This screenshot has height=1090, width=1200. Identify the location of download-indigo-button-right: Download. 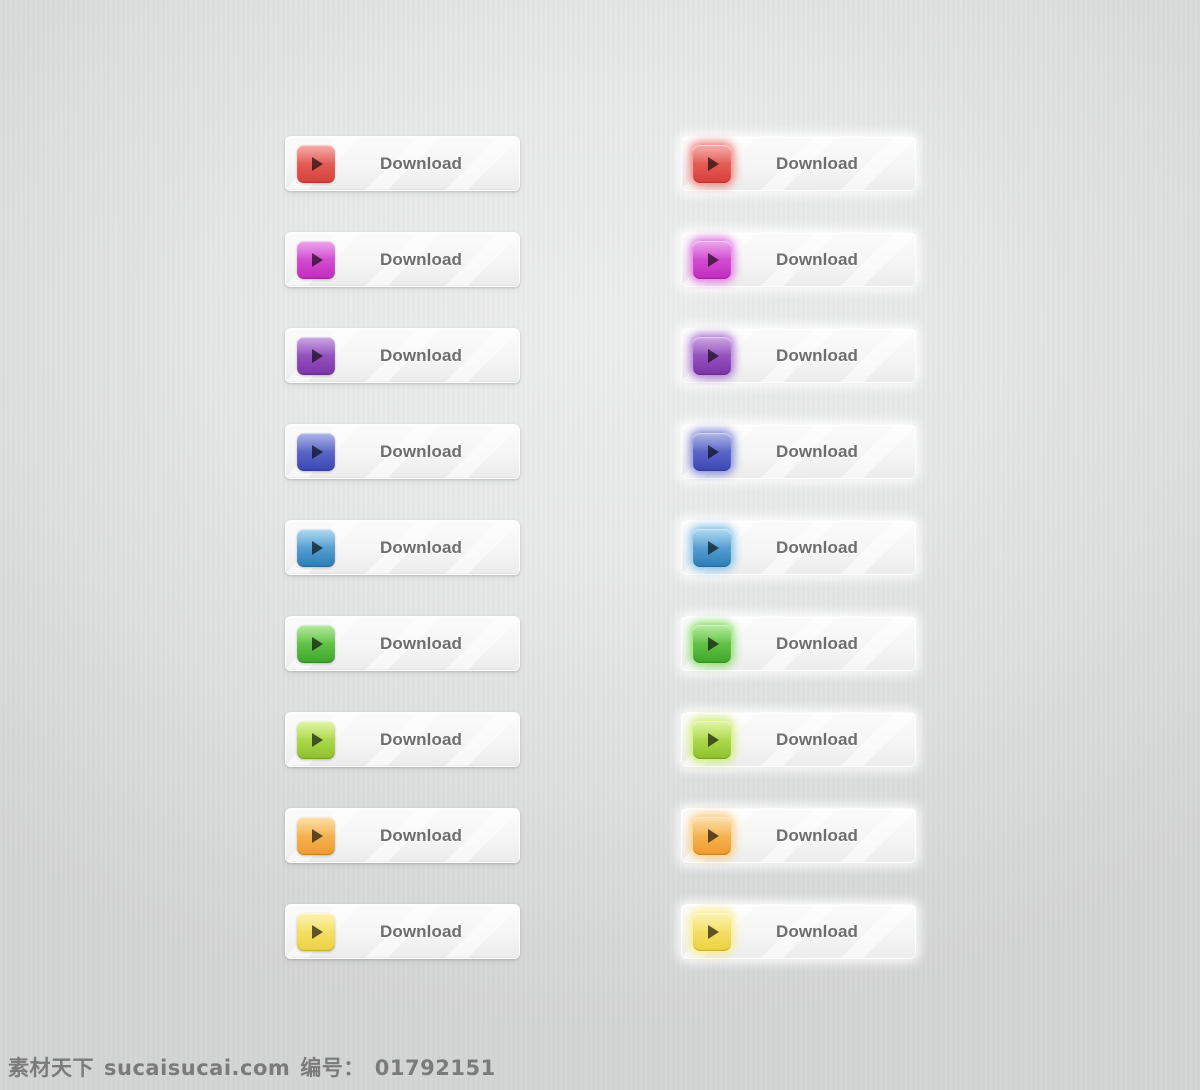
(798, 451).